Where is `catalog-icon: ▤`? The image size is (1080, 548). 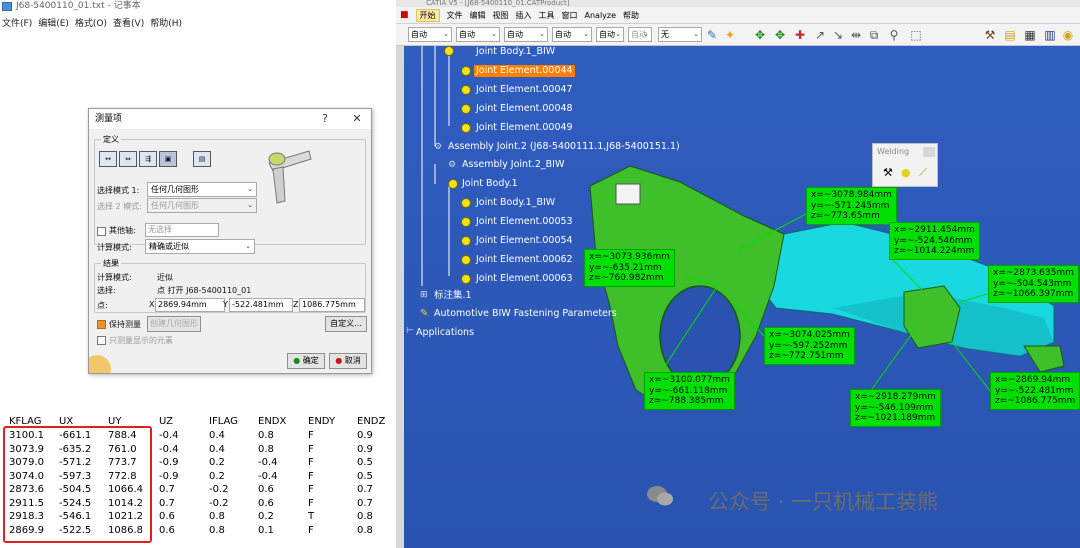 catalog-icon: ▤ is located at coordinates (1010, 35).